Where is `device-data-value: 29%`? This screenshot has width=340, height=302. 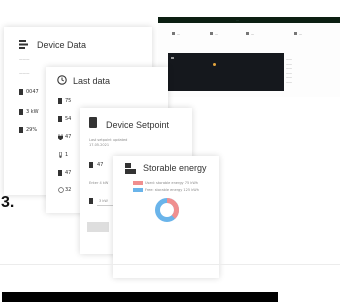 device-data-value: 29% is located at coordinates (32, 130).